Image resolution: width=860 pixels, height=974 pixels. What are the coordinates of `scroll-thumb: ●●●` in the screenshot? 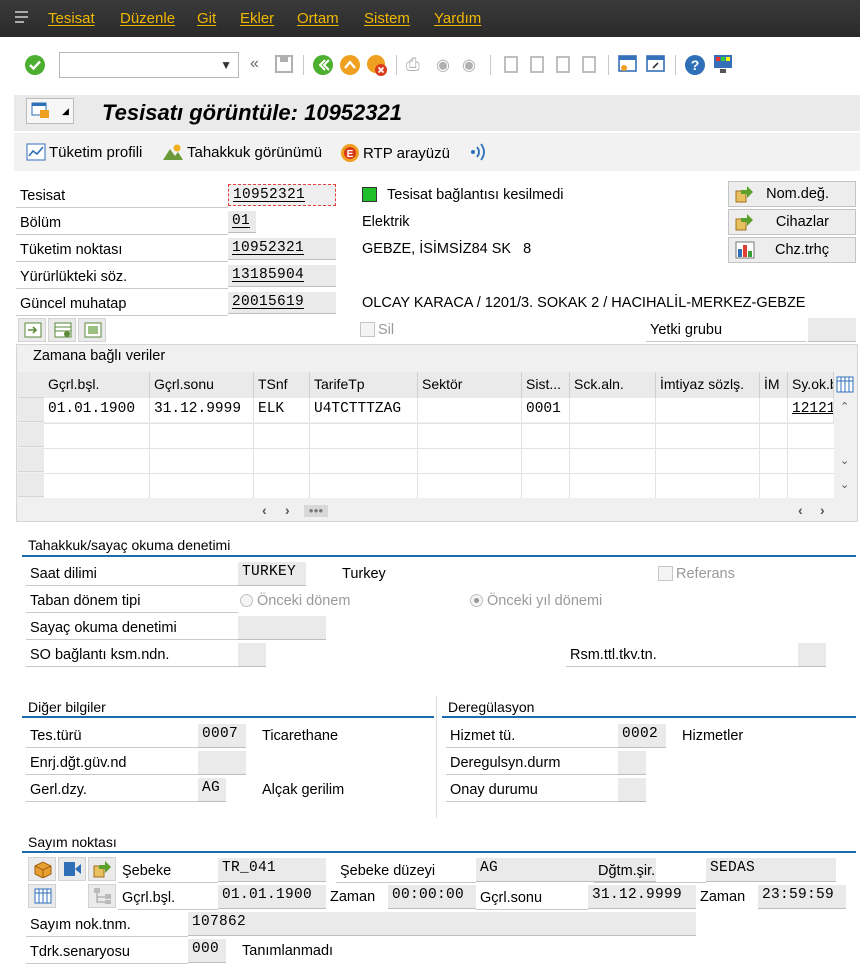 It's located at (316, 511).